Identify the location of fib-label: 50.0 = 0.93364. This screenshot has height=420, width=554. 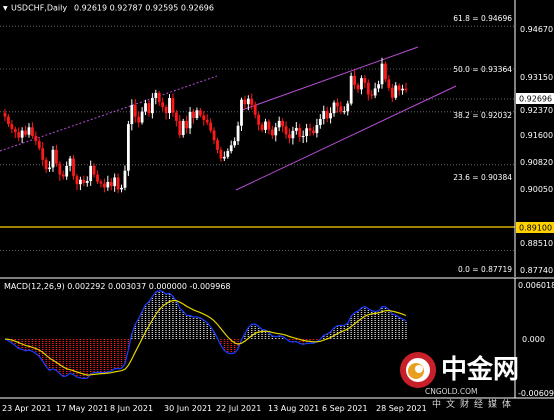
(482, 69).